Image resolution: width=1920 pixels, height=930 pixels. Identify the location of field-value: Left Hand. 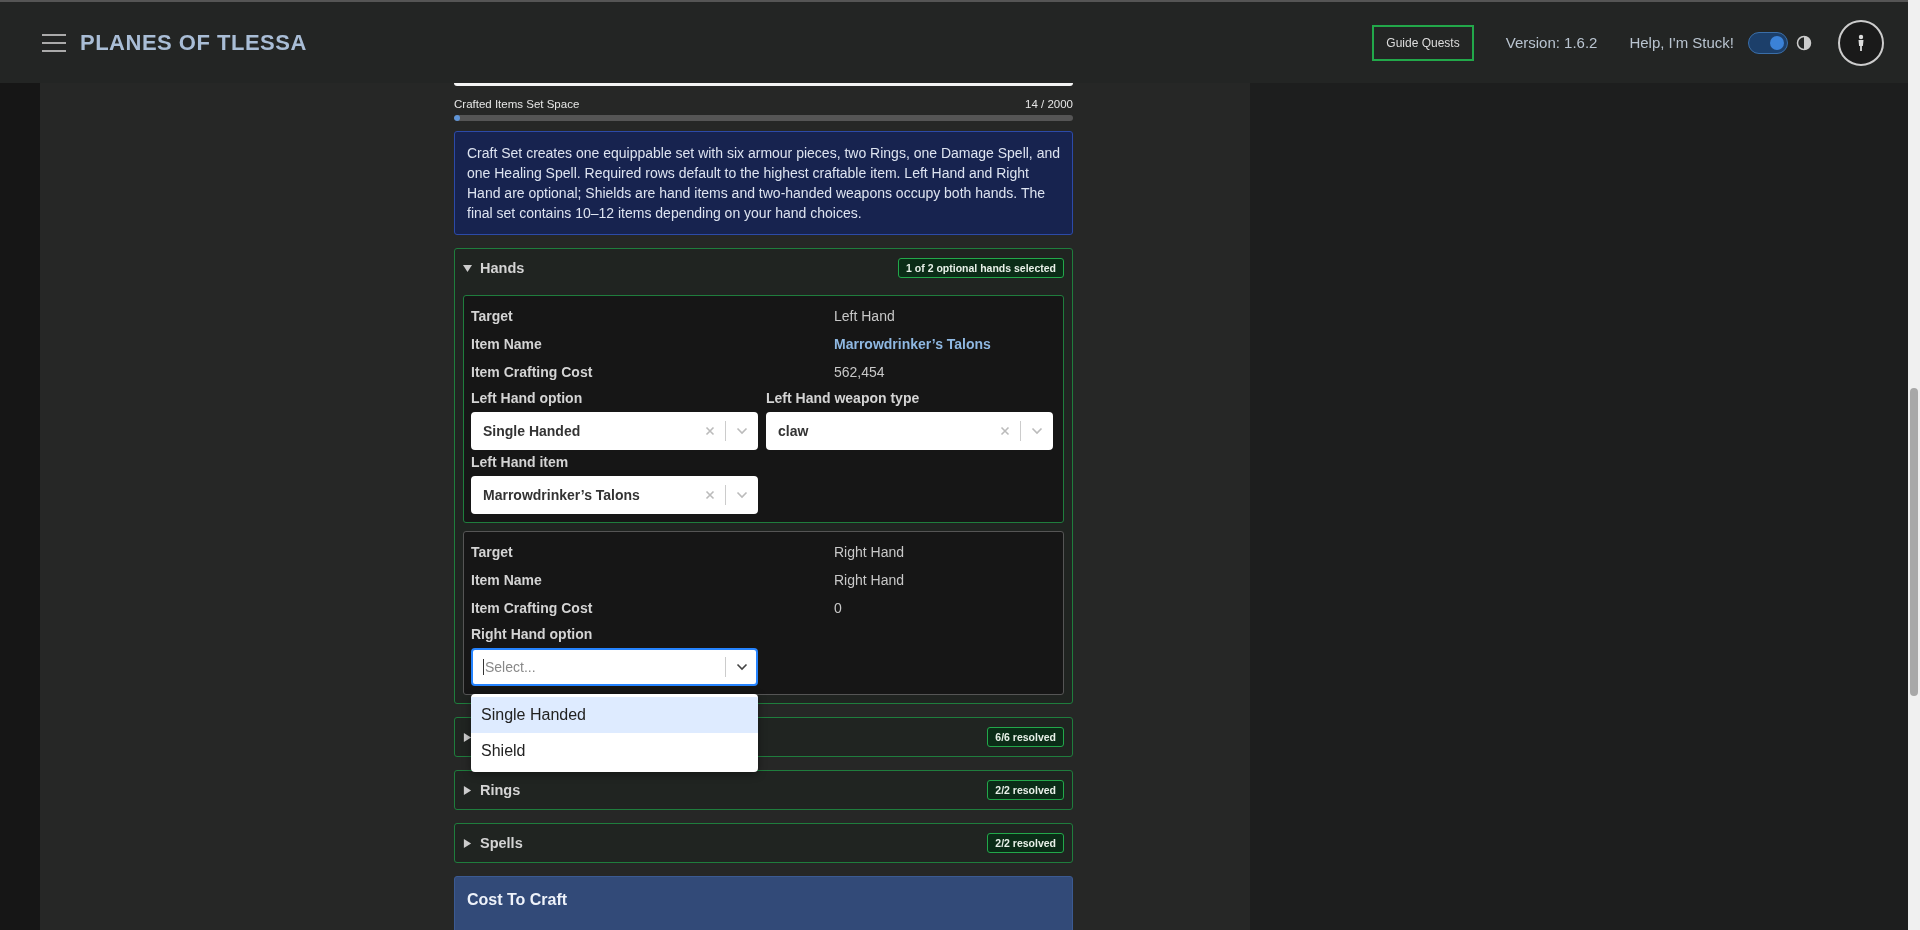
(864, 316).